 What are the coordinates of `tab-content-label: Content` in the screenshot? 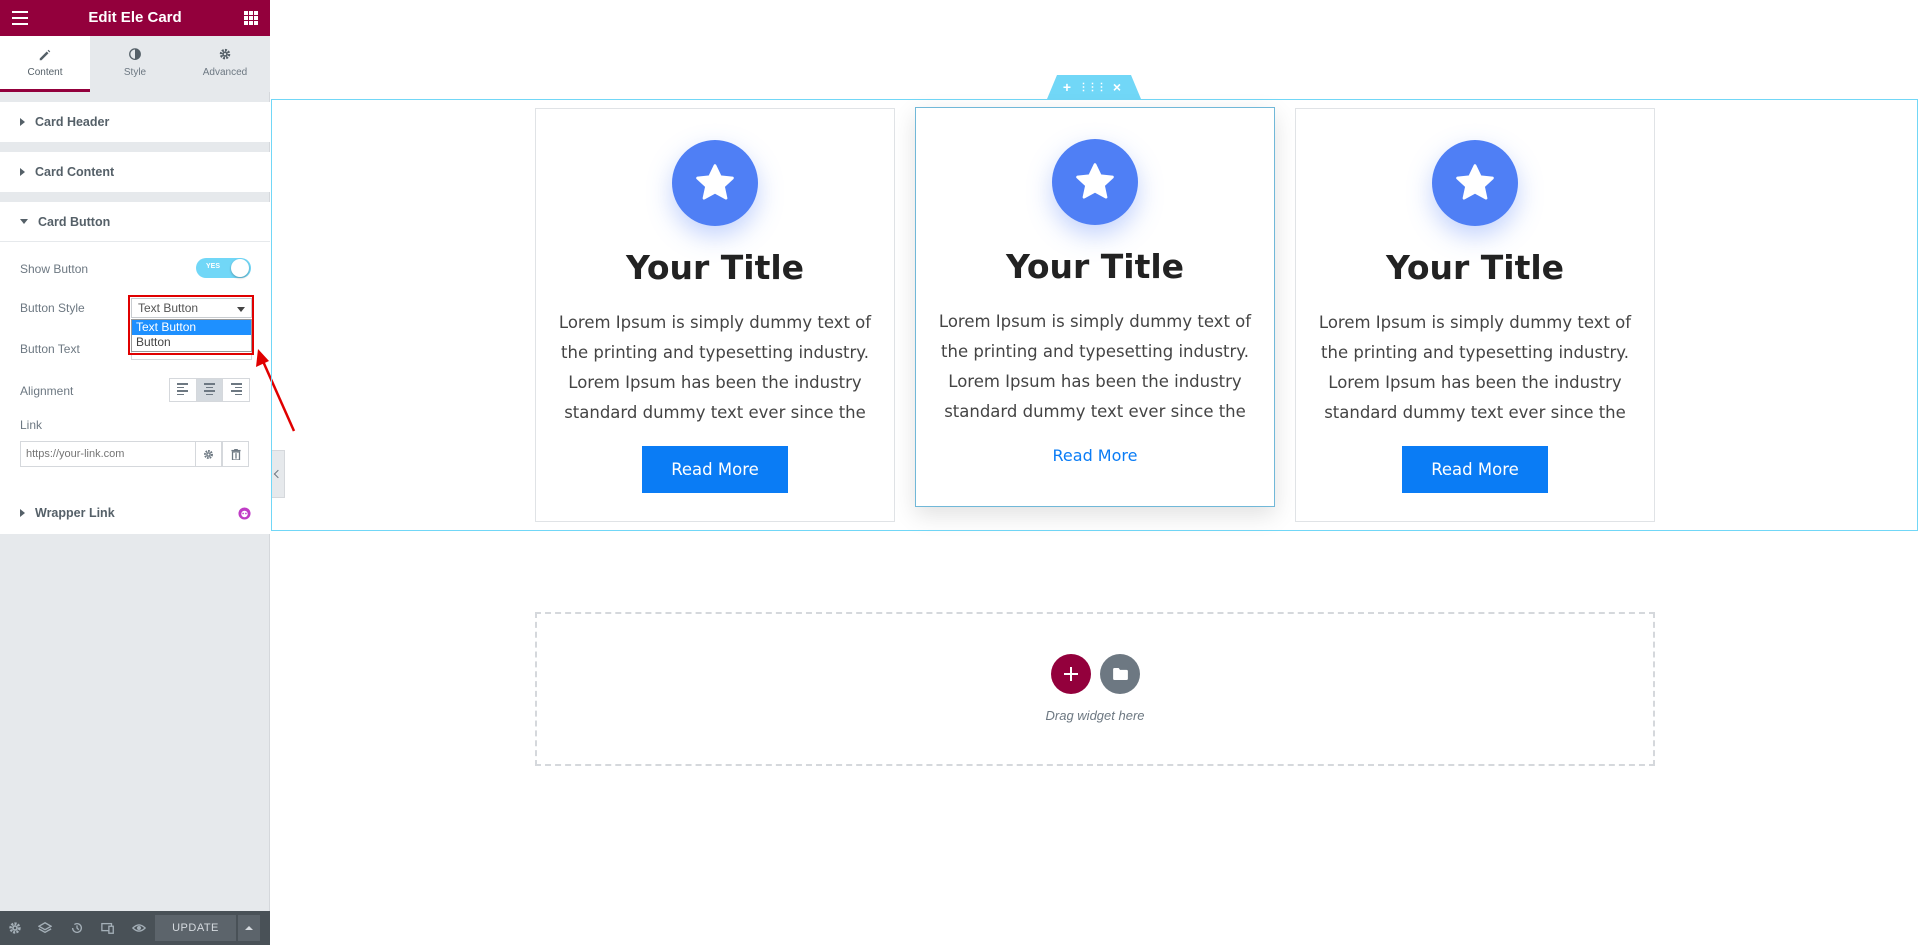 It's located at (45, 72).